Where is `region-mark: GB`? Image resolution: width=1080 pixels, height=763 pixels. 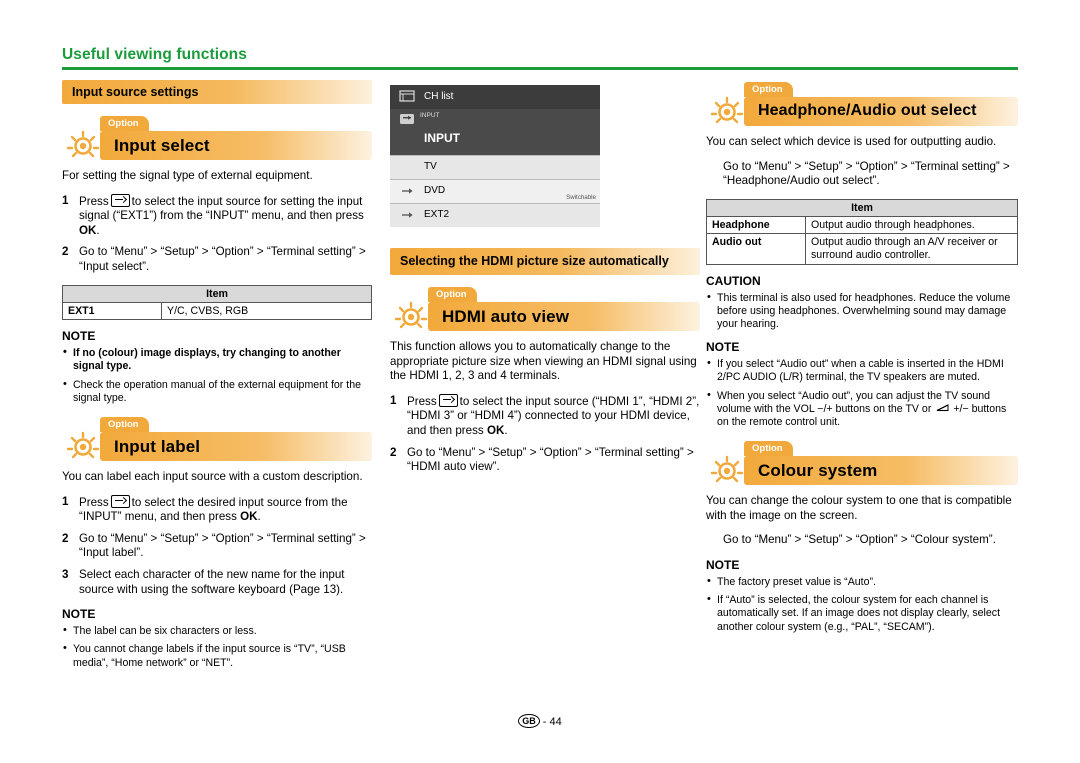
region-mark: GB is located at coordinates (529, 721).